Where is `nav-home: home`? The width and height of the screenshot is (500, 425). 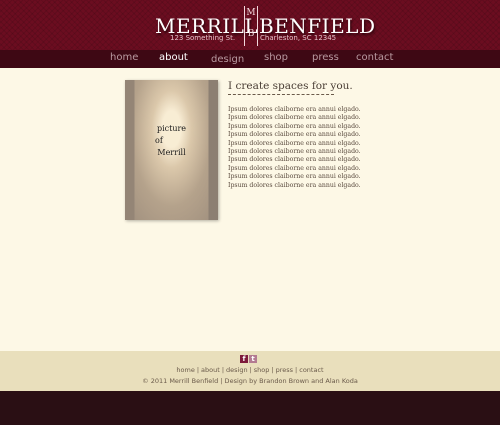 nav-home: home is located at coordinates (124, 57).